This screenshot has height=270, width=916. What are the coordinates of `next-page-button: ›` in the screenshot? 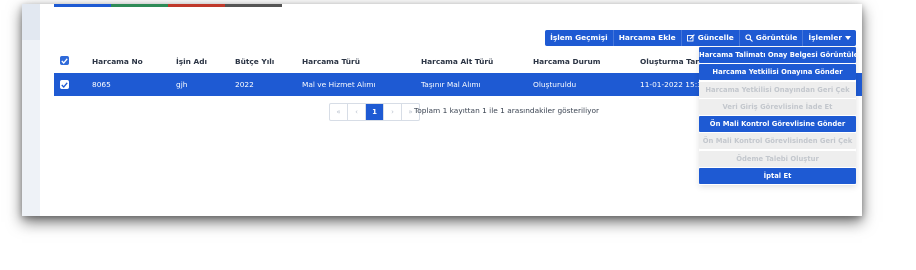 It's located at (393, 112).